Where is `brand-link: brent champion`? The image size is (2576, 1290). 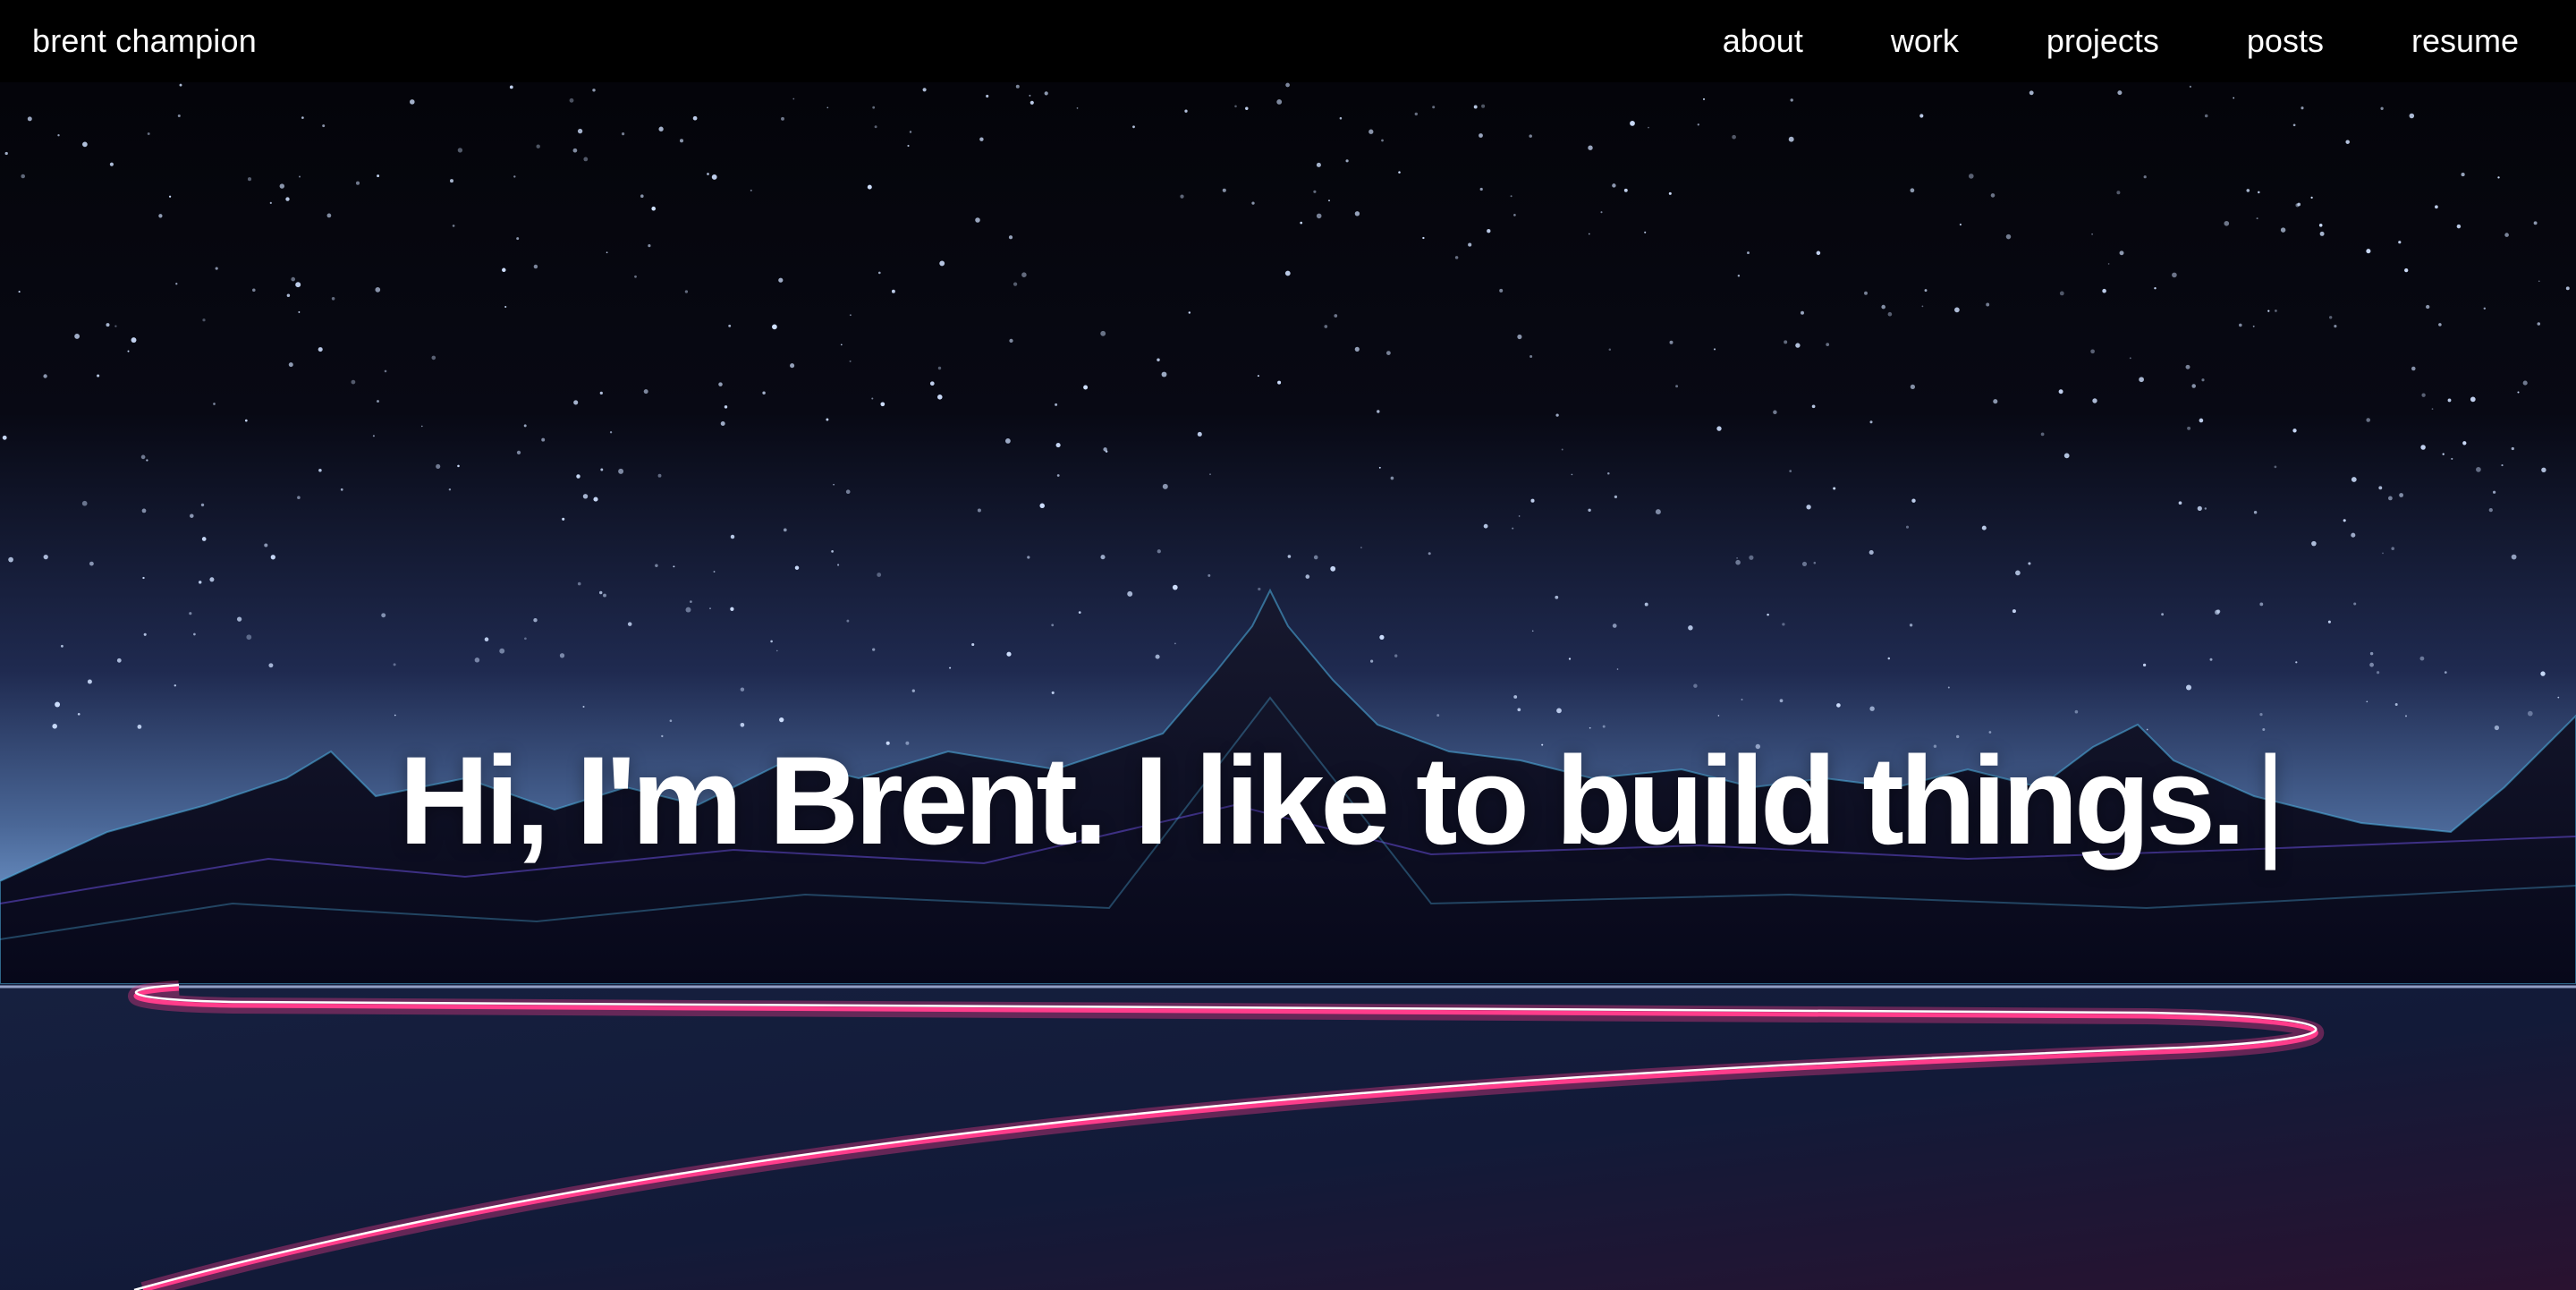
brand-link: brent champion is located at coordinates (144, 41).